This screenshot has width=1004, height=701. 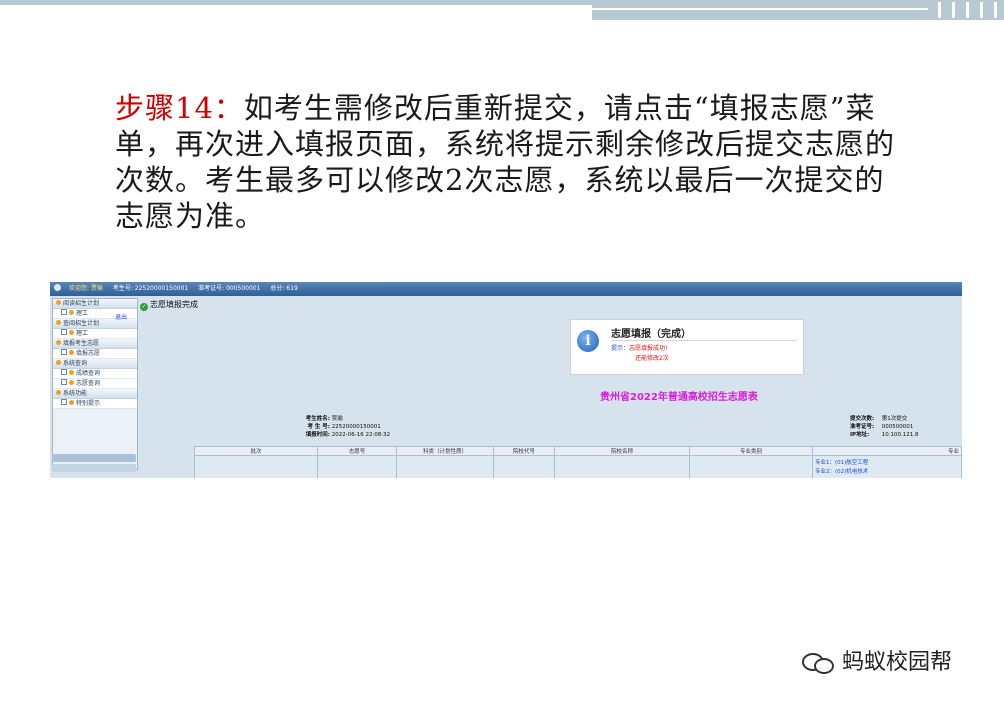 What do you see at coordinates (679, 397) in the screenshot?
I see `sheet-title: 贵州省2022年普通高校招生志愿表` at bounding box center [679, 397].